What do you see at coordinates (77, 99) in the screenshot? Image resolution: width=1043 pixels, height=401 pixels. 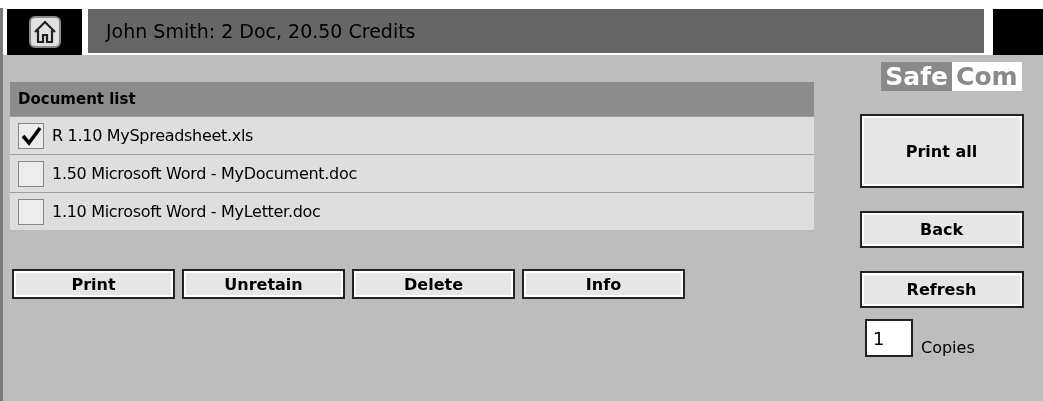 I see `list-title: Document list` at bounding box center [77, 99].